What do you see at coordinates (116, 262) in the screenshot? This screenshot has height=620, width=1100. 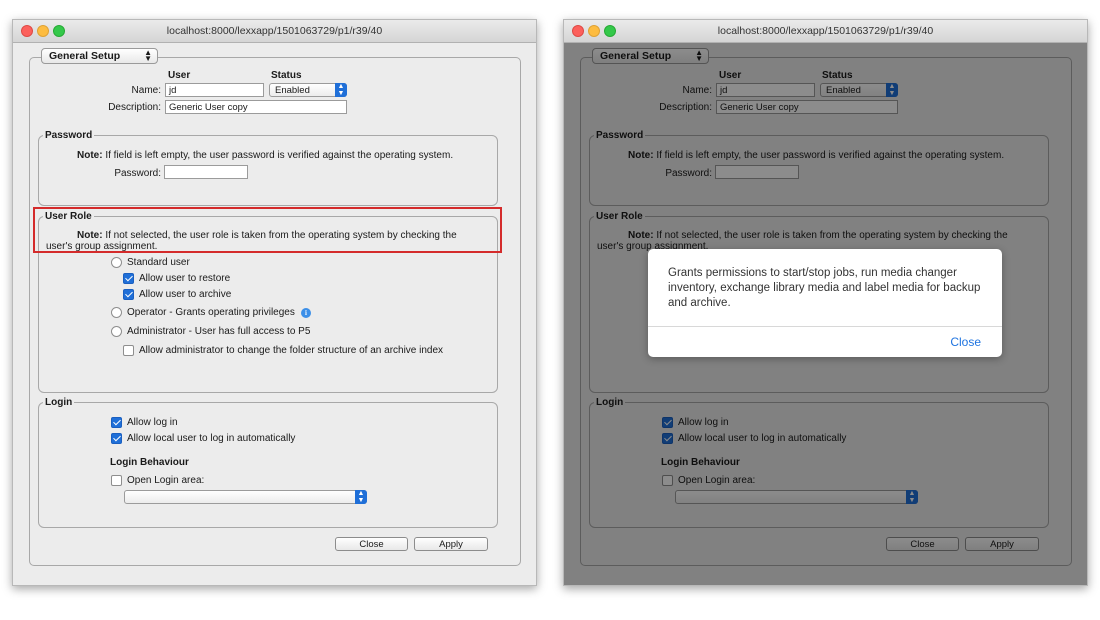 I see `standard-user-radio` at bounding box center [116, 262].